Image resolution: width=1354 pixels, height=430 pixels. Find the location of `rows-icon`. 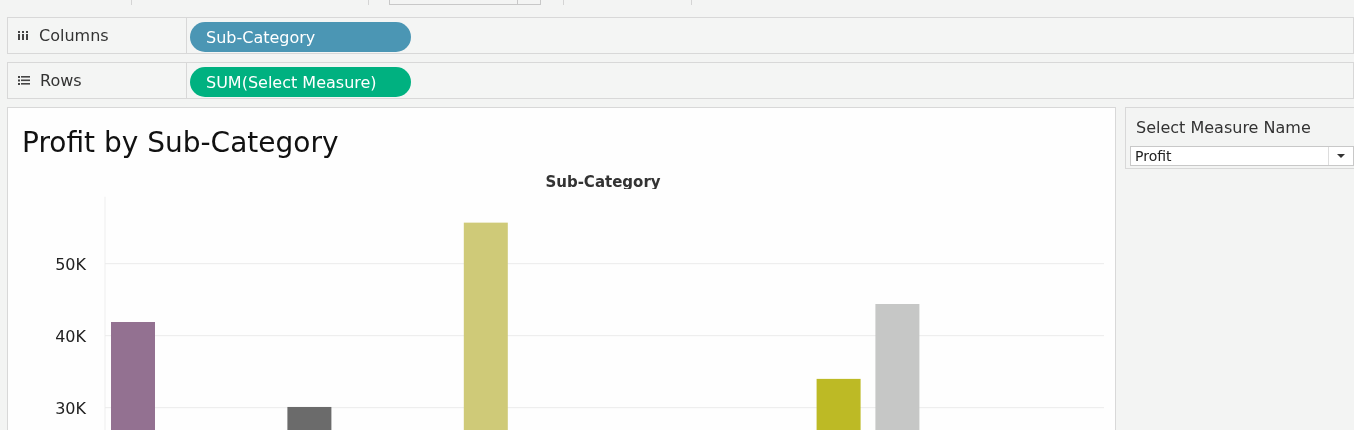

rows-icon is located at coordinates (24, 80).